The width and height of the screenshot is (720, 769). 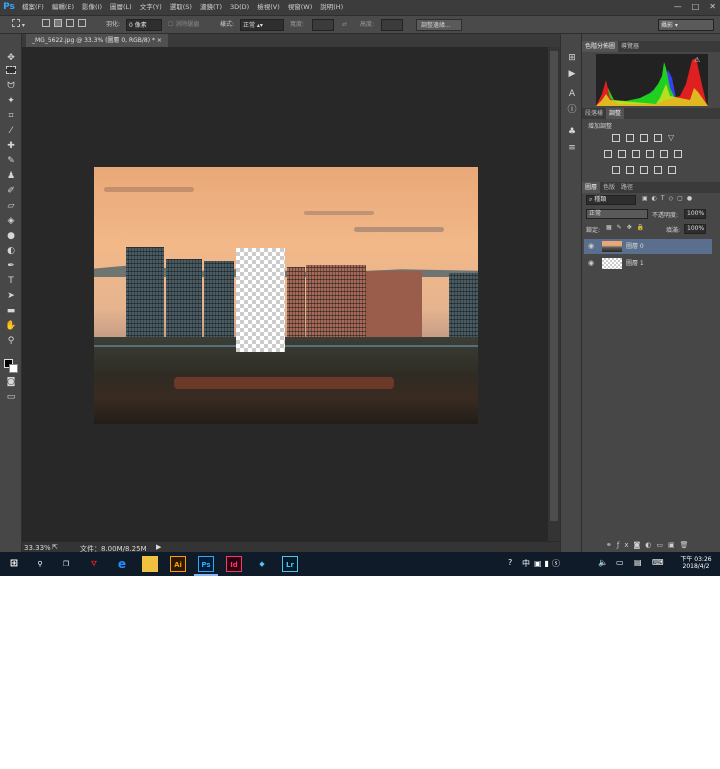 What do you see at coordinates (66, 564) in the screenshot?
I see `task-view-icon: ❐` at bounding box center [66, 564].